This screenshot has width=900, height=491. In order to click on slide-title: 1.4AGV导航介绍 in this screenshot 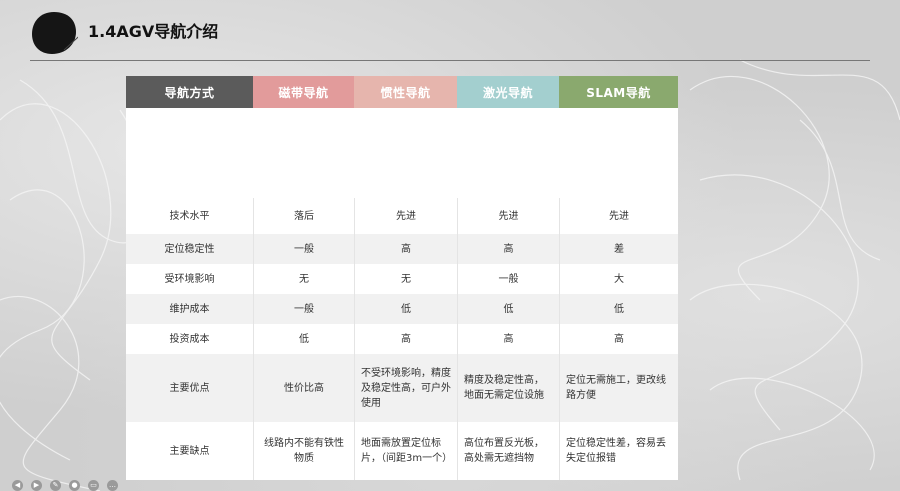, I will do `click(153, 31)`.